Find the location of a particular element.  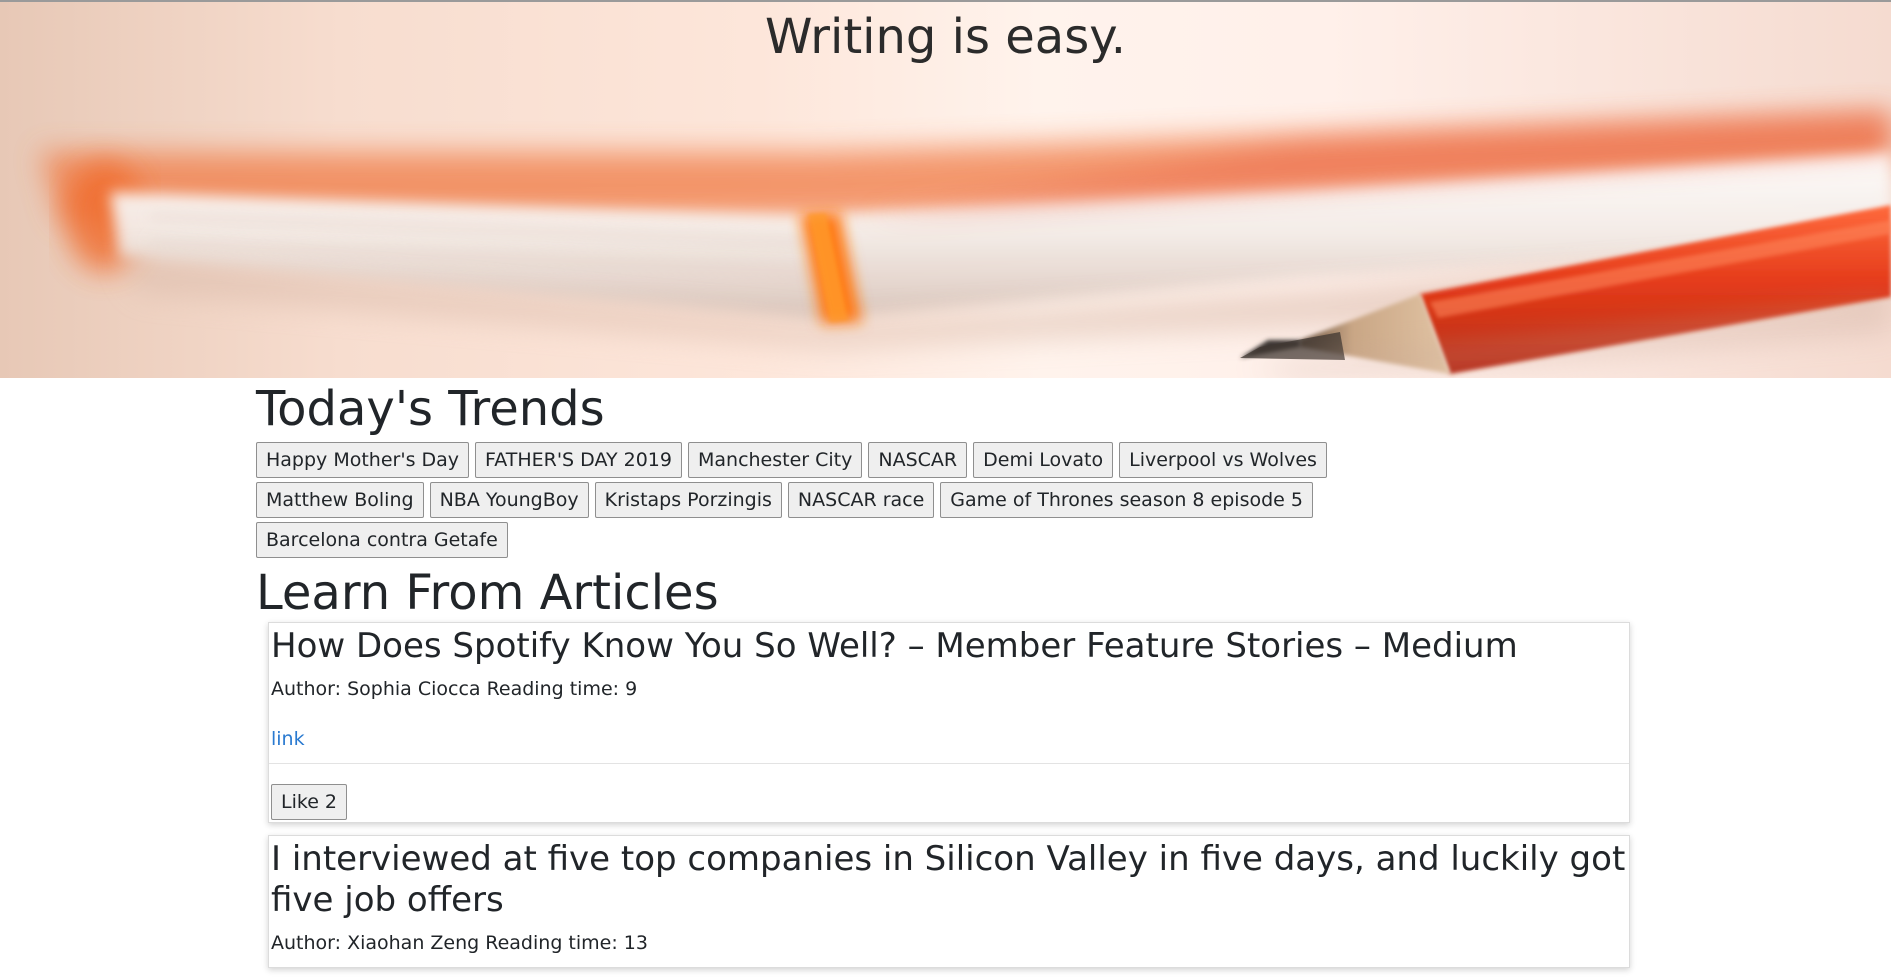

trend-button: FATHER'S DAY 2019 is located at coordinates (578, 460).